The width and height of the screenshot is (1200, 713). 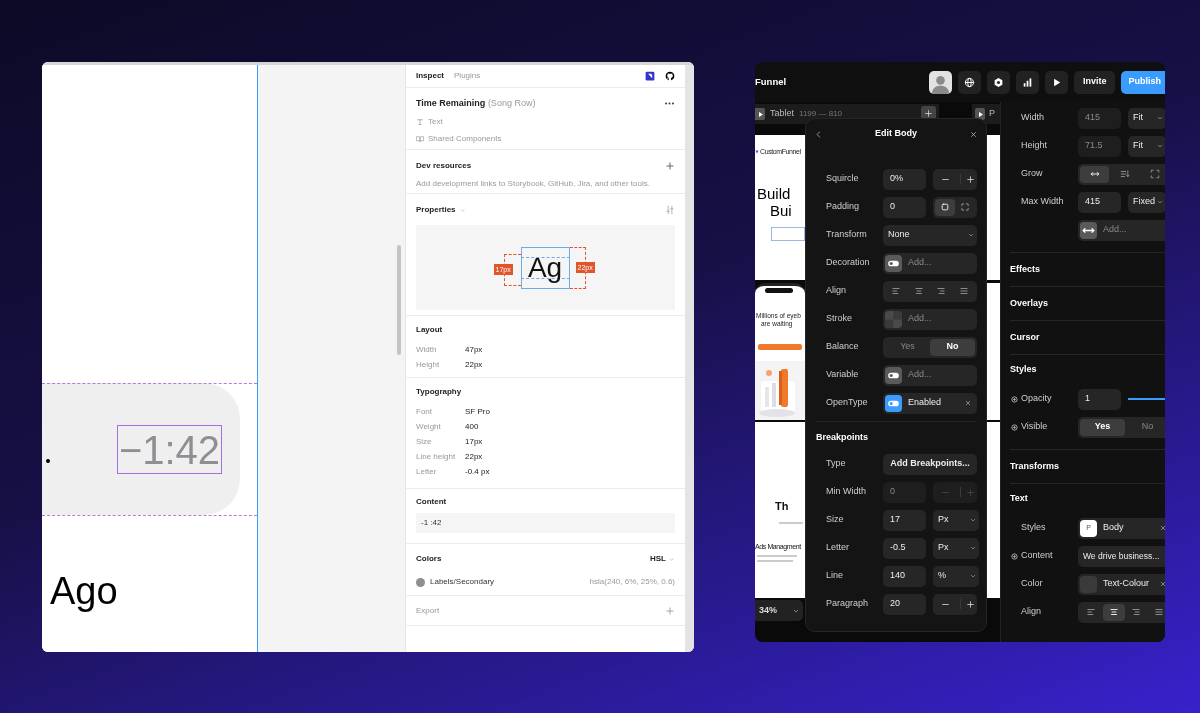 I want to click on book-icon, so click(x=420, y=138).